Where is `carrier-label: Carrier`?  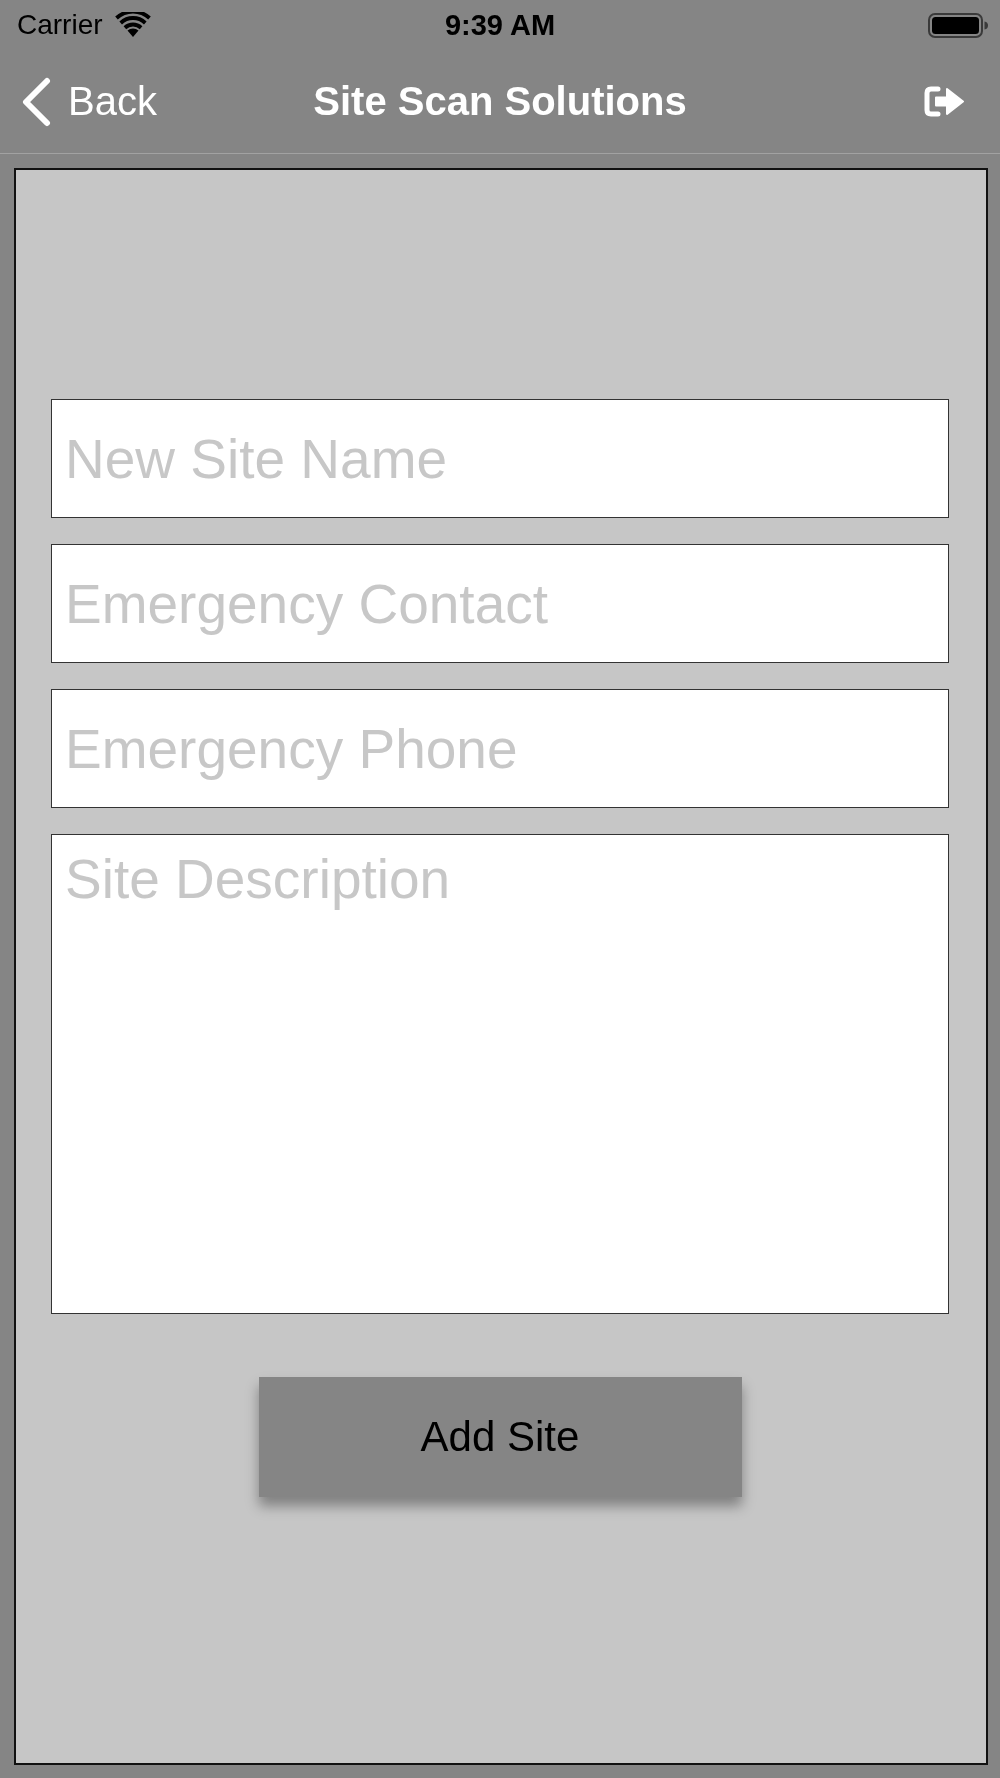 carrier-label: Carrier is located at coordinates (60, 25).